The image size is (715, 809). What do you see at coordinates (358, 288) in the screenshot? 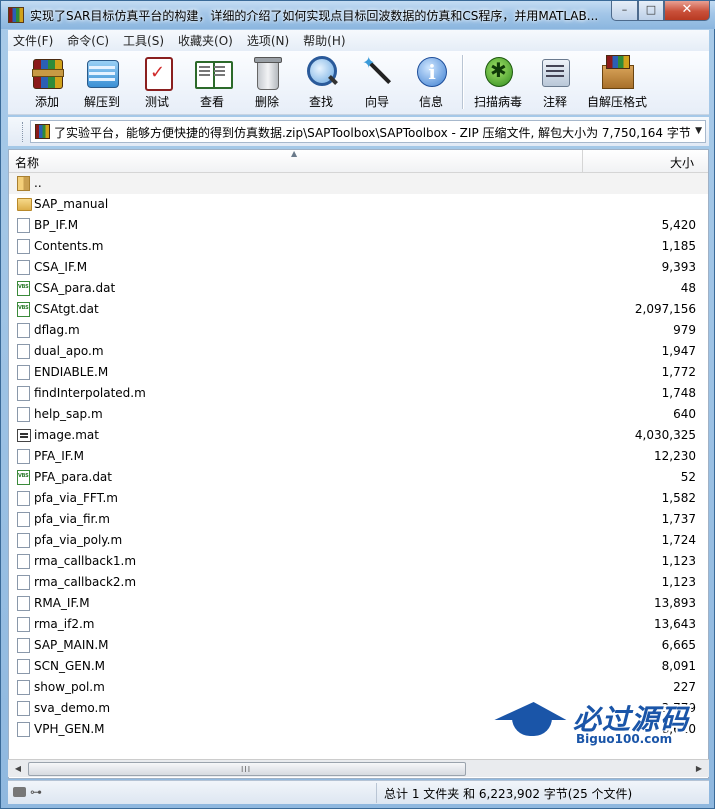
I see `list-item: CSA_para.dat 48` at bounding box center [358, 288].